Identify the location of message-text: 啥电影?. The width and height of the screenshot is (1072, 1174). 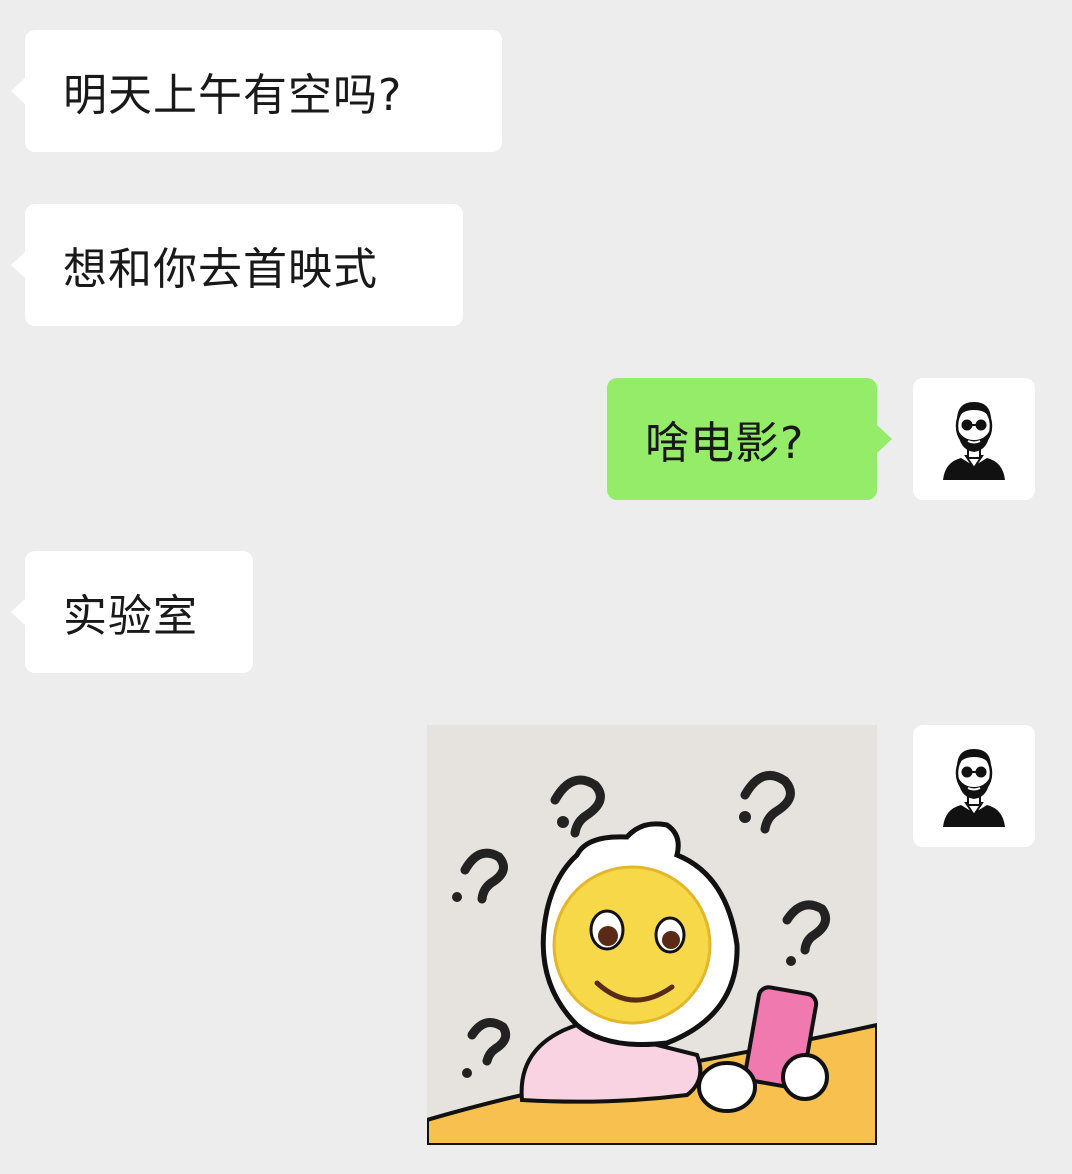
(725, 443).